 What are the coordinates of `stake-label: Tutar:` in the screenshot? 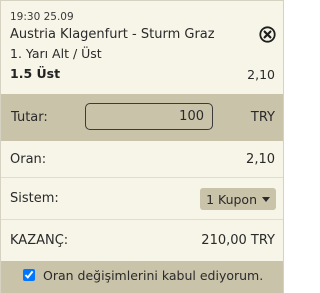 It's located at (29, 117).